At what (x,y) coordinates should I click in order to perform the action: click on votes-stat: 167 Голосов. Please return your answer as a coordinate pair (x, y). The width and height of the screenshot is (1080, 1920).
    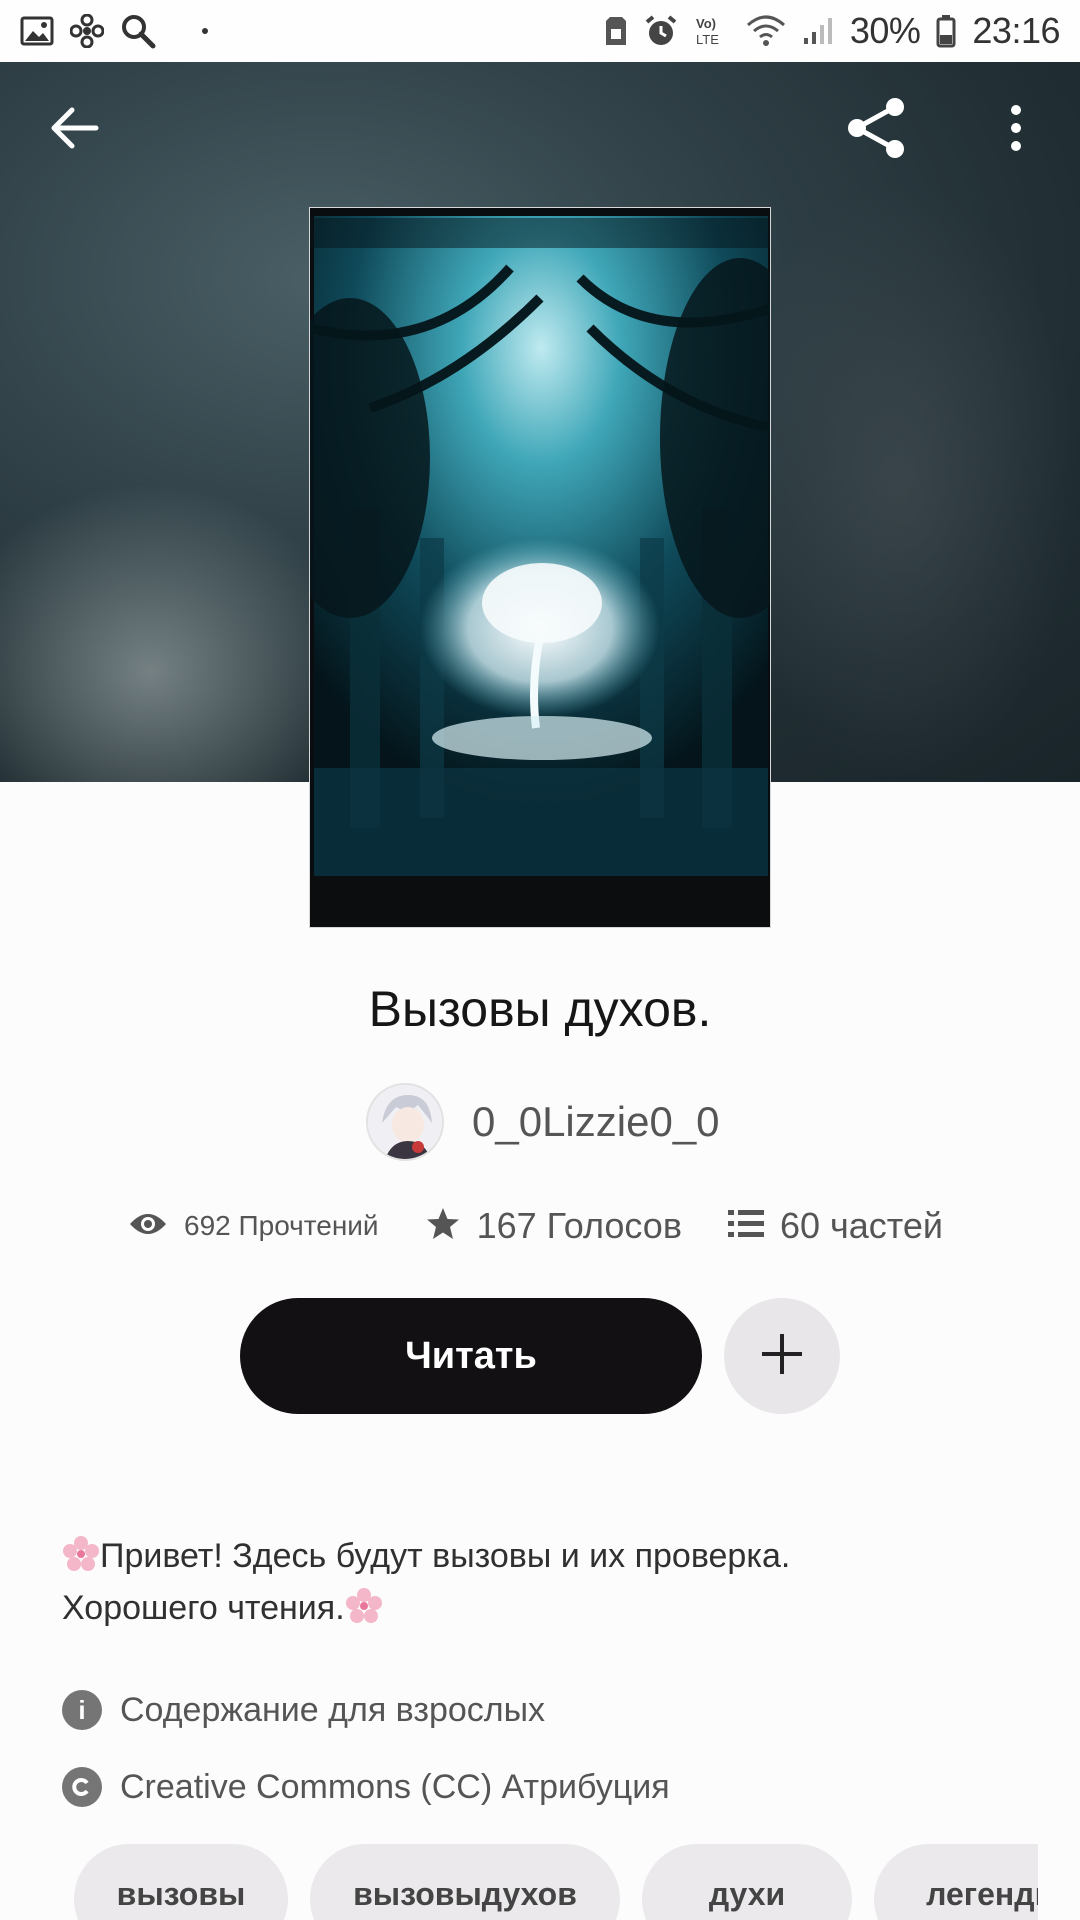
    Looking at the image, I should click on (553, 1226).